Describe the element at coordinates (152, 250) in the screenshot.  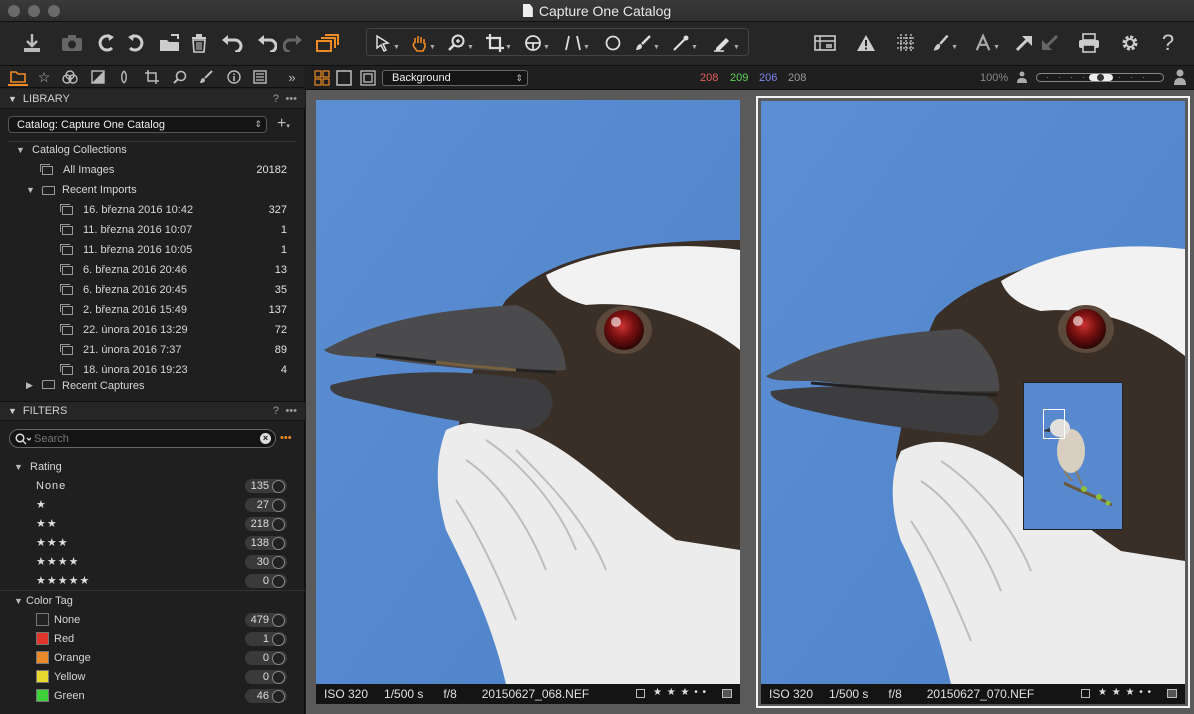
I see `import-session-row: 11. března 2016 10:05 1` at that location.